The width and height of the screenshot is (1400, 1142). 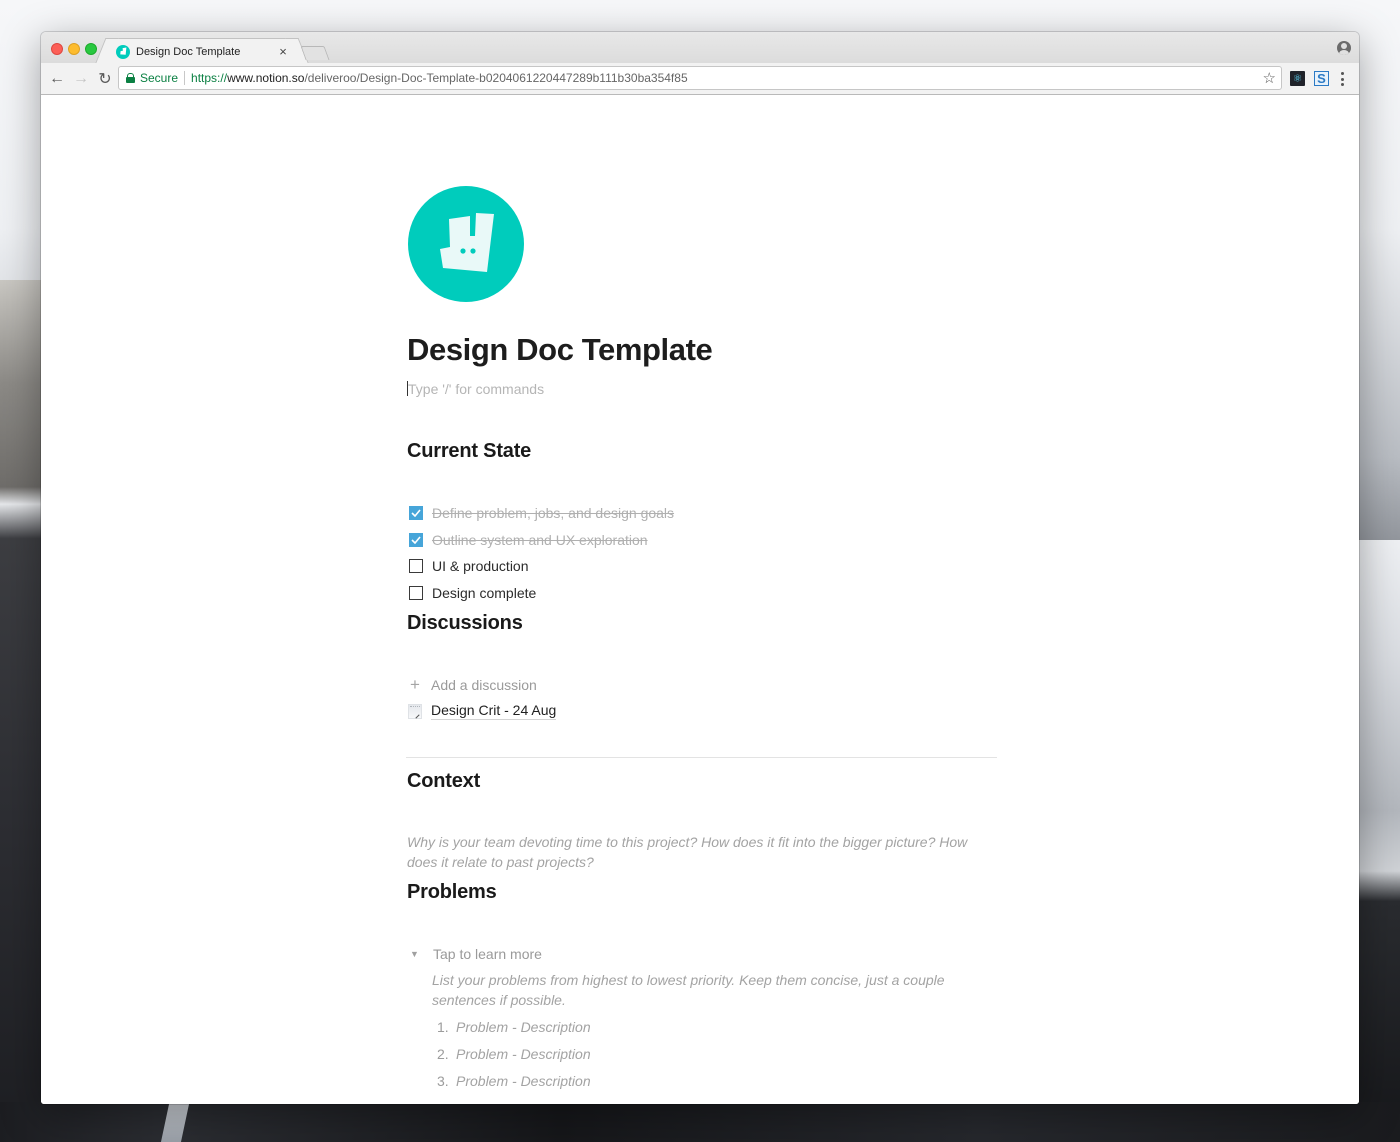 What do you see at coordinates (560, 350) in the screenshot?
I see `page-title: Design Doc Template` at bounding box center [560, 350].